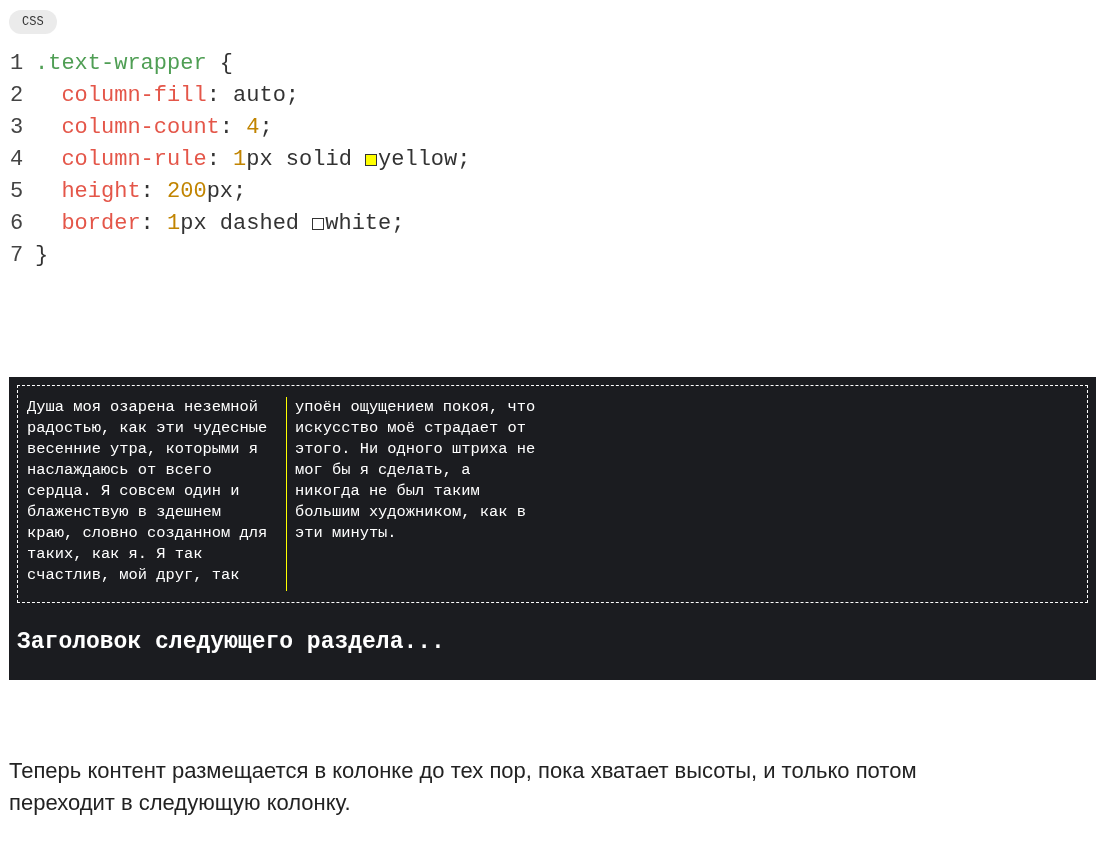 The width and height of the screenshot is (1109, 853). What do you see at coordinates (265, 160) in the screenshot?
I see `code-line: column-rule: 1px solid yellow;` at bounding box center [265, 160].